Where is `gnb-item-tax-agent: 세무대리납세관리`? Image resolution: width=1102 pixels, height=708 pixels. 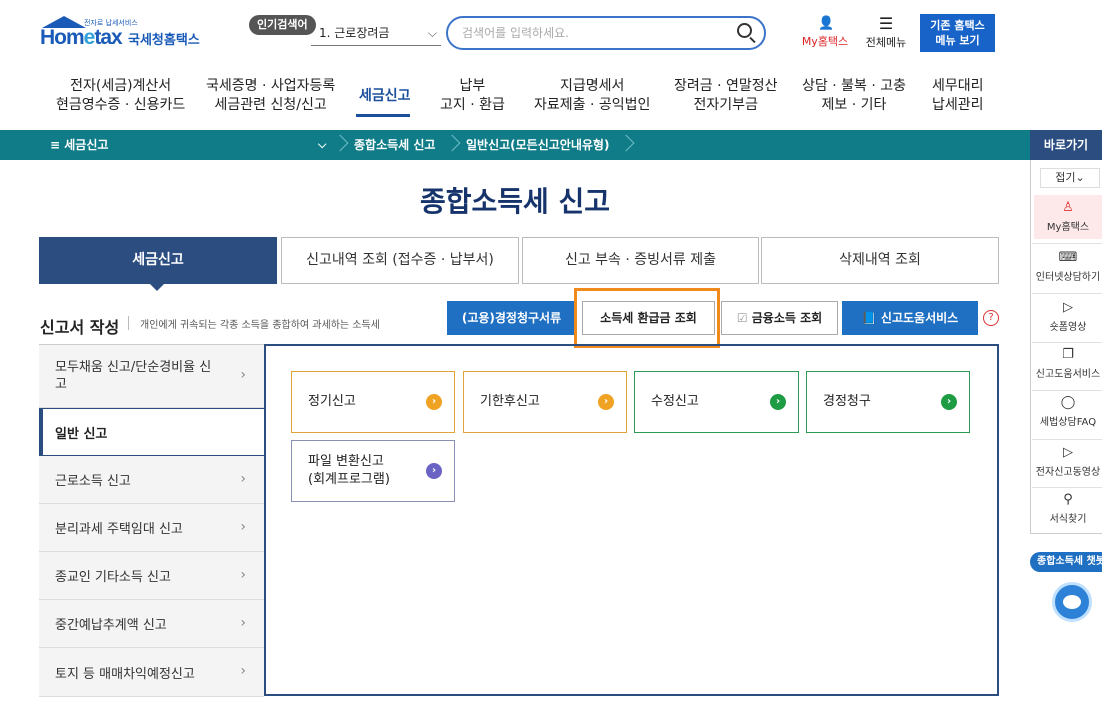 gnb-item-tax-agent: 세무대리납세관리 is located at coordinates (958, 96).